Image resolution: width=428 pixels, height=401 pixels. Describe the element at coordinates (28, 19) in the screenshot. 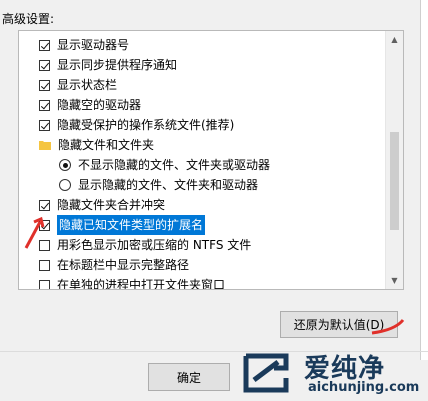

I see `advanced-settings-label: 高级设置:` at that location.